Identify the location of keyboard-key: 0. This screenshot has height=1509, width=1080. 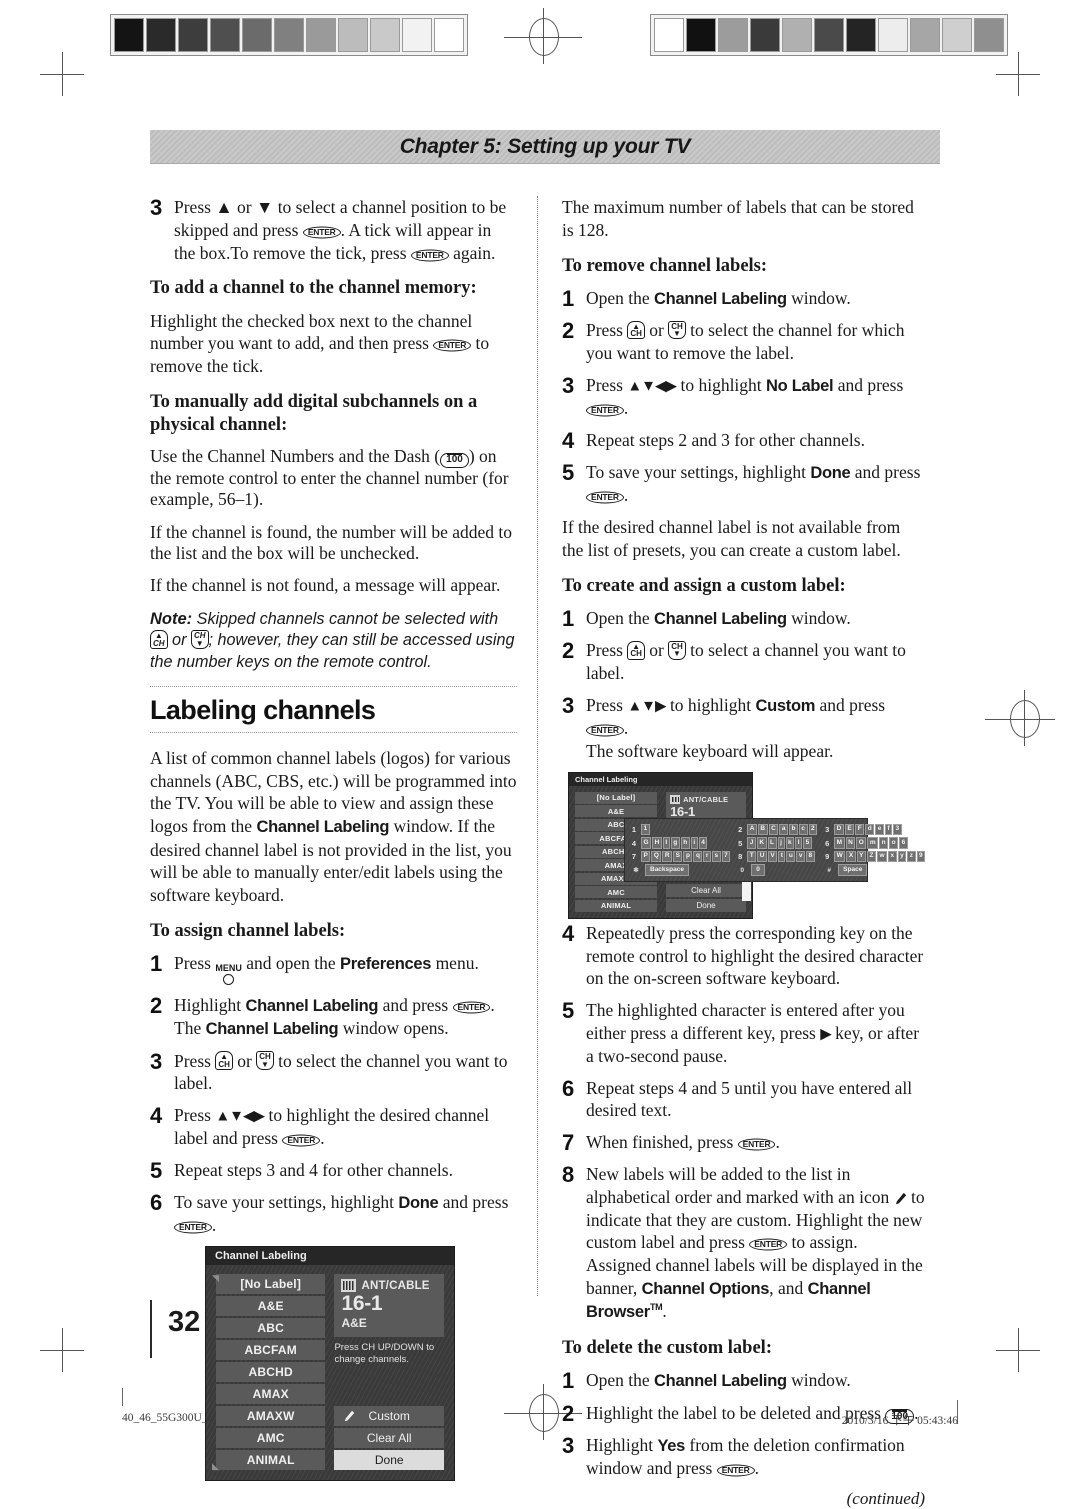
(758, 870).